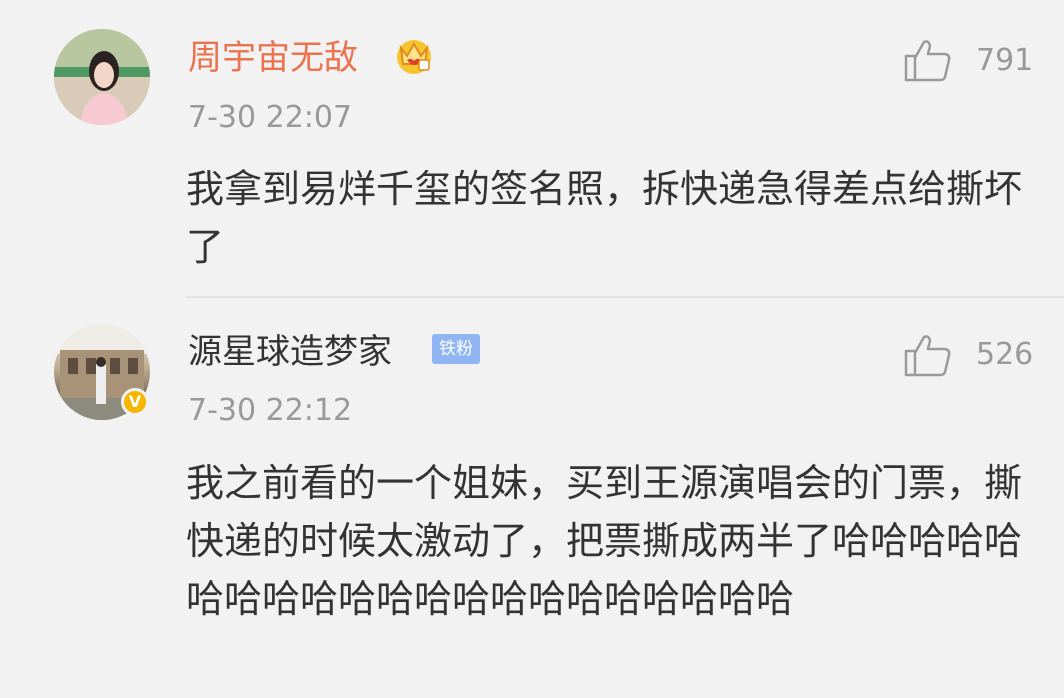  Describe the element at coordinates (273, 58) in the screenshot. I see `username: 周宇宙无敌` at that location.